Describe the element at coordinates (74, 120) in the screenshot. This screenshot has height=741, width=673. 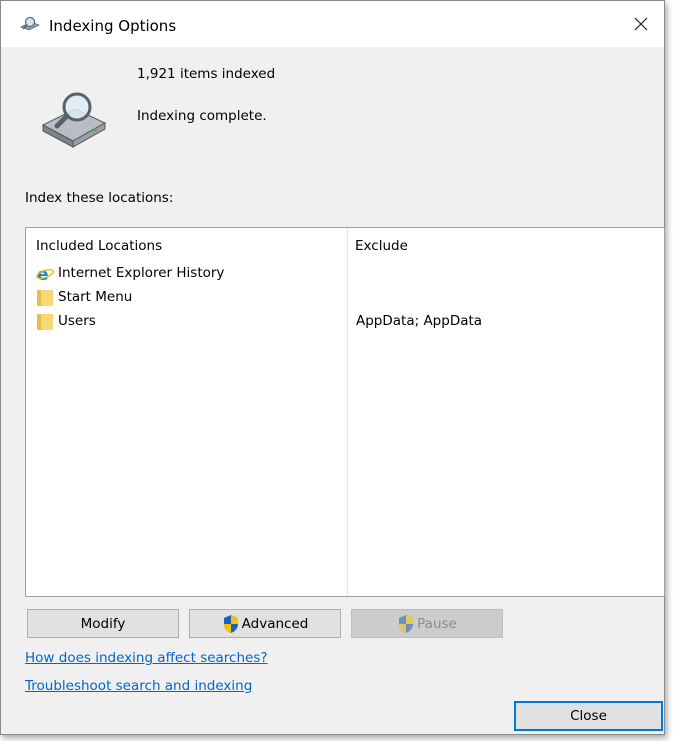
I see `indexing-drive-icon` at that location.